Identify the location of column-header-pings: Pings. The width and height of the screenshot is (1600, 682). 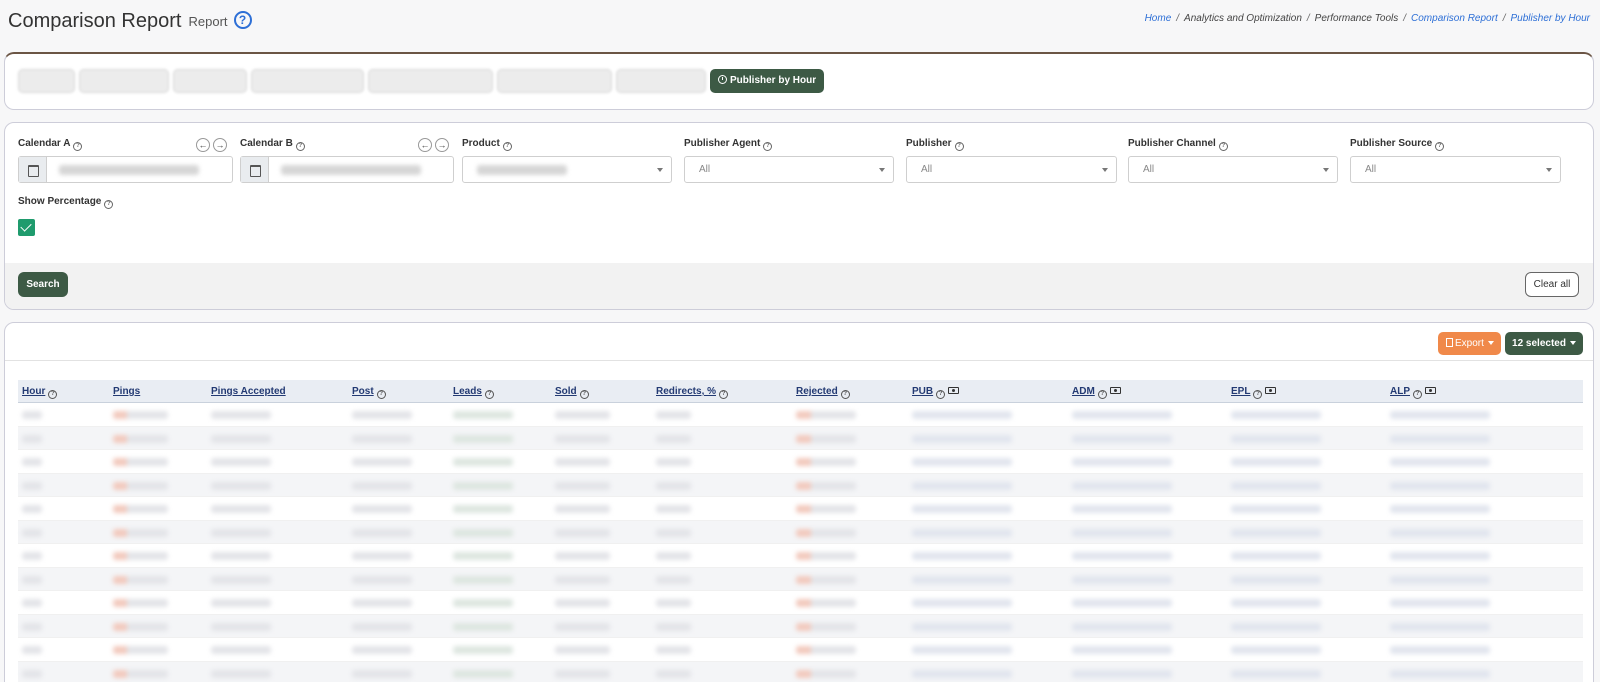
(126, 391).